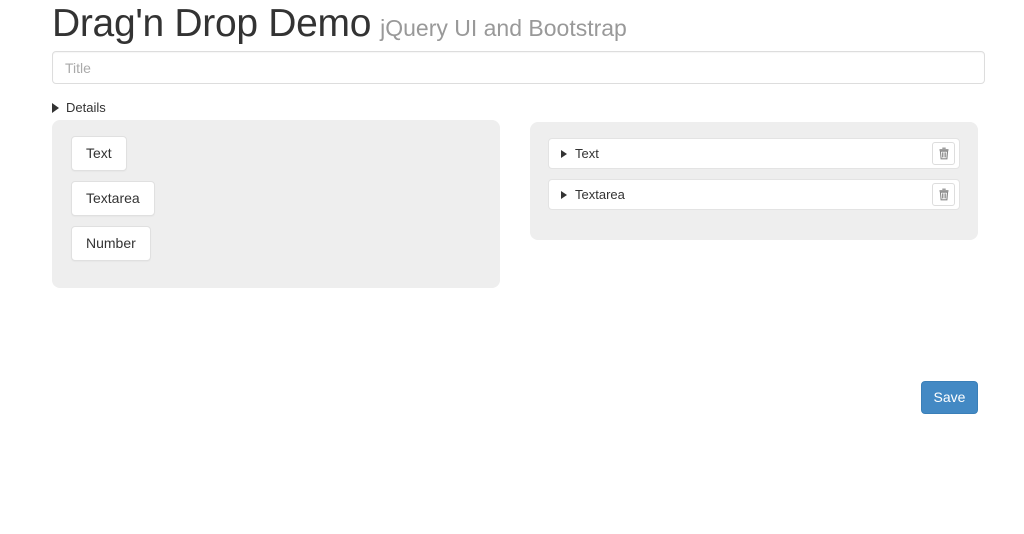 The width and height of the screenshot is (1024, 534). Describe the element at coordinates (212, 23) in the screenshot. I see `page-title: Drag'n Drop Demo` at that location.